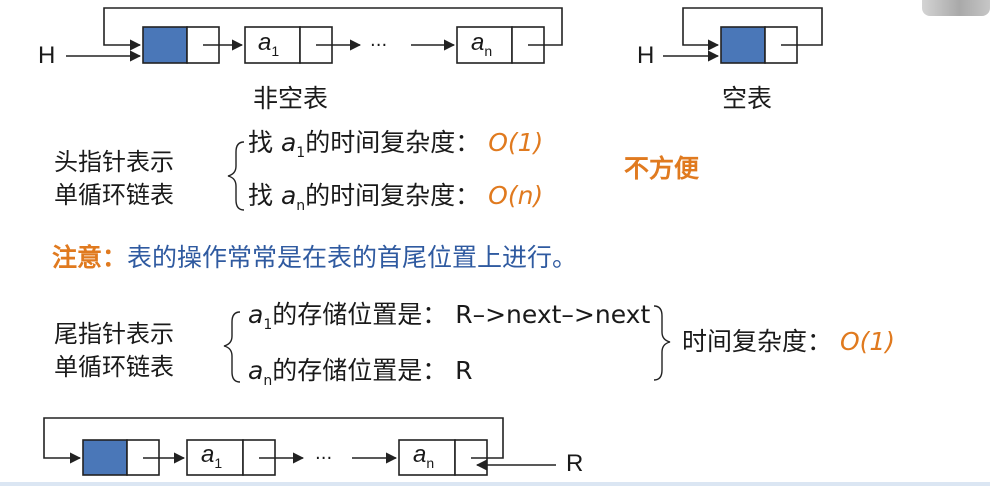 This screenshot has height=486, width=990. I want to click on tail-time-complexity: 时间复杂度： O(1), so click(789, 341).